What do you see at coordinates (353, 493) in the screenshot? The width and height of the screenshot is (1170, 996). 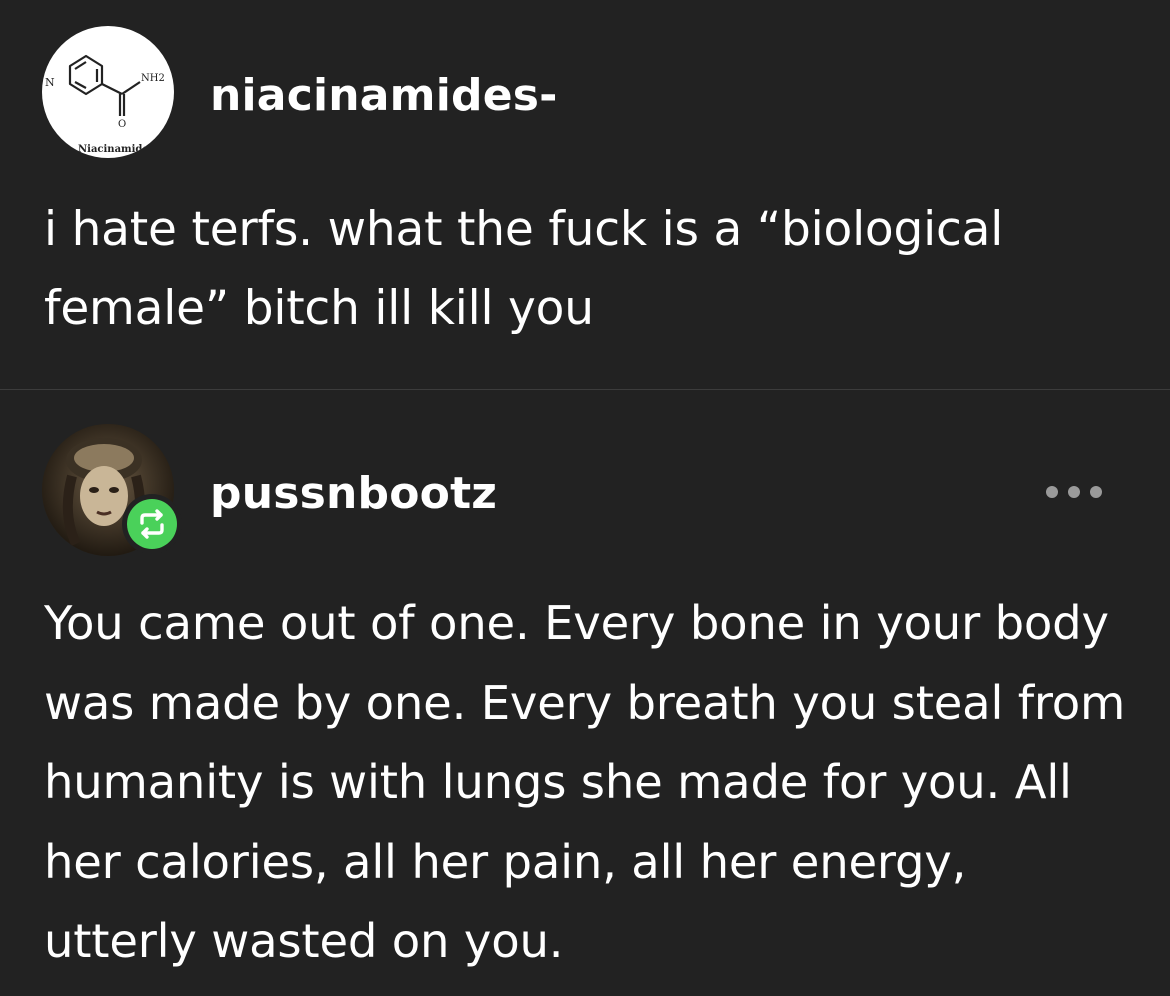 I see `username: pussnbootz` at bounding box center [353, 493].